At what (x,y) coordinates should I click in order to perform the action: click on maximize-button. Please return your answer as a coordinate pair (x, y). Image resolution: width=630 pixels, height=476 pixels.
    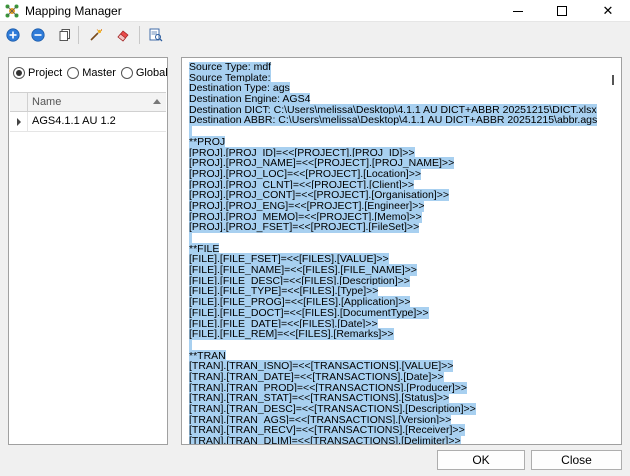
    Looking at the image, I should click on (562, 11).